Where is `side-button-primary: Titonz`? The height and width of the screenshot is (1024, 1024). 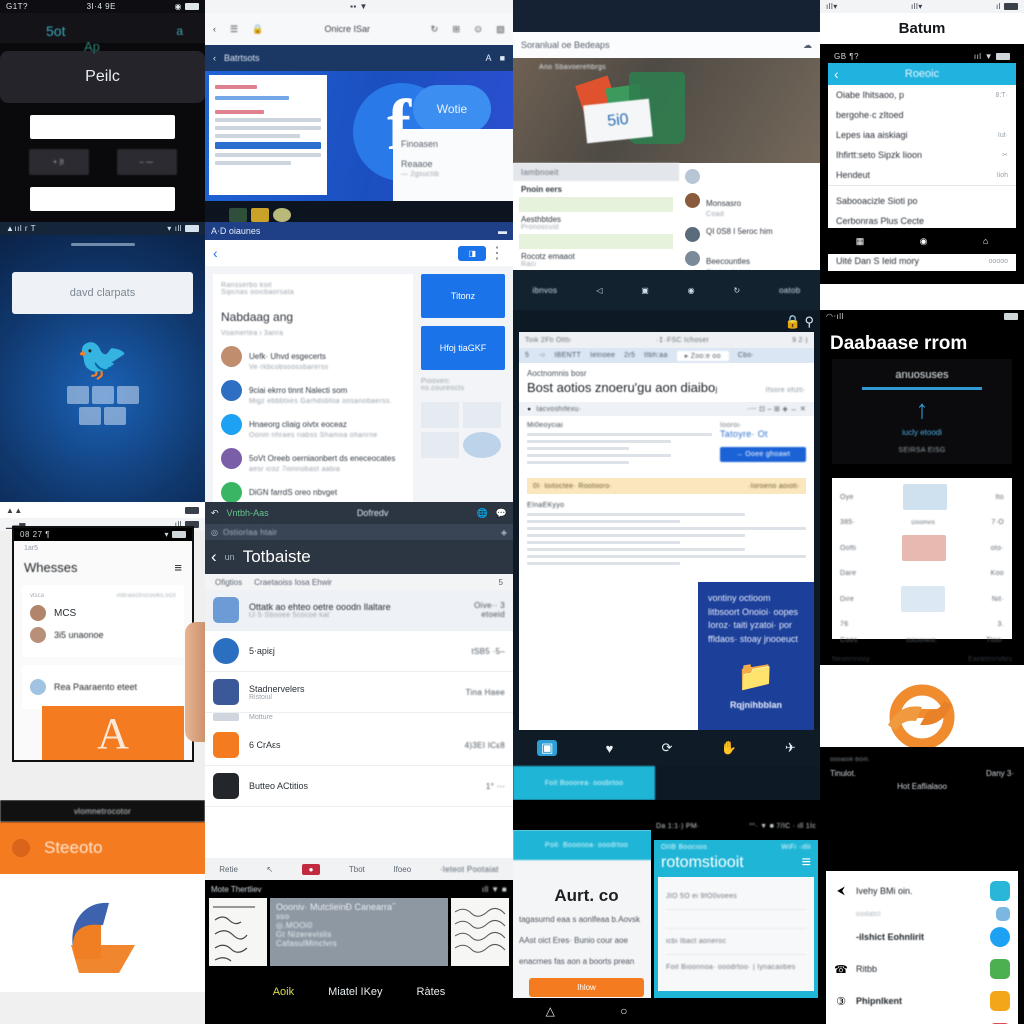
side-button-primary: Titonz is located at coordinates (463, 296).